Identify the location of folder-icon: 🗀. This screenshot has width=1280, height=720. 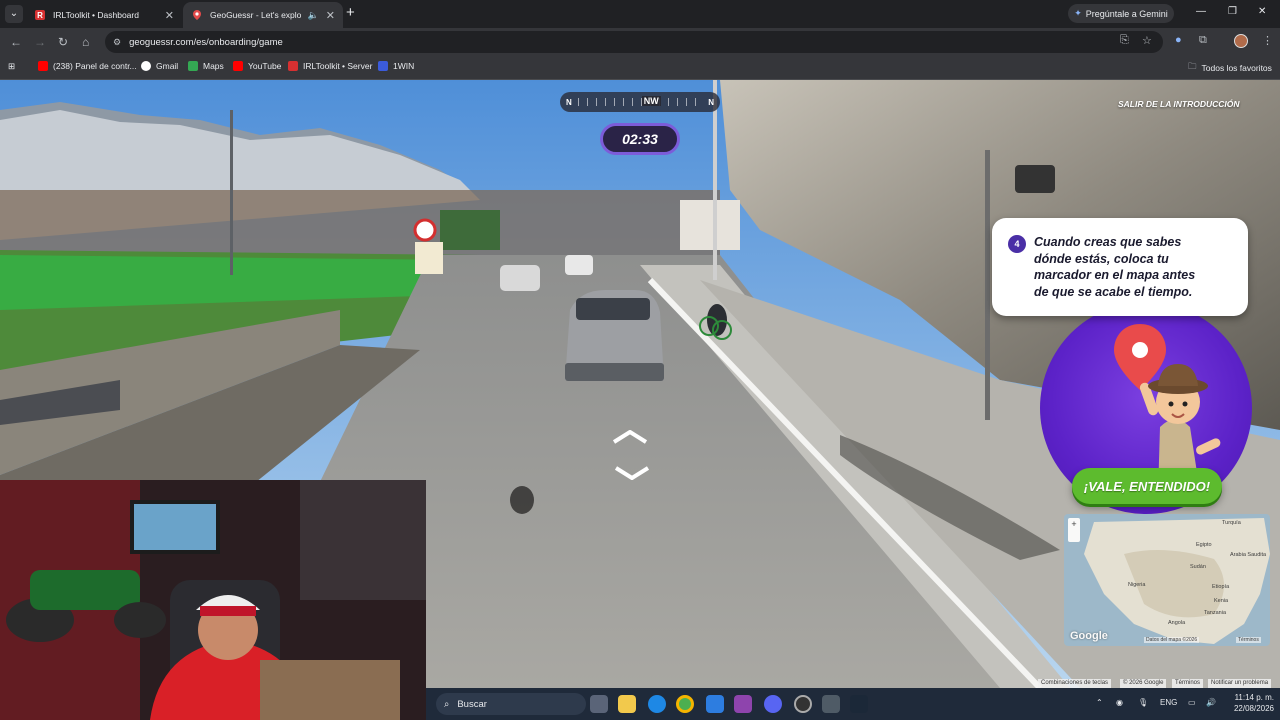
(1192, 66).